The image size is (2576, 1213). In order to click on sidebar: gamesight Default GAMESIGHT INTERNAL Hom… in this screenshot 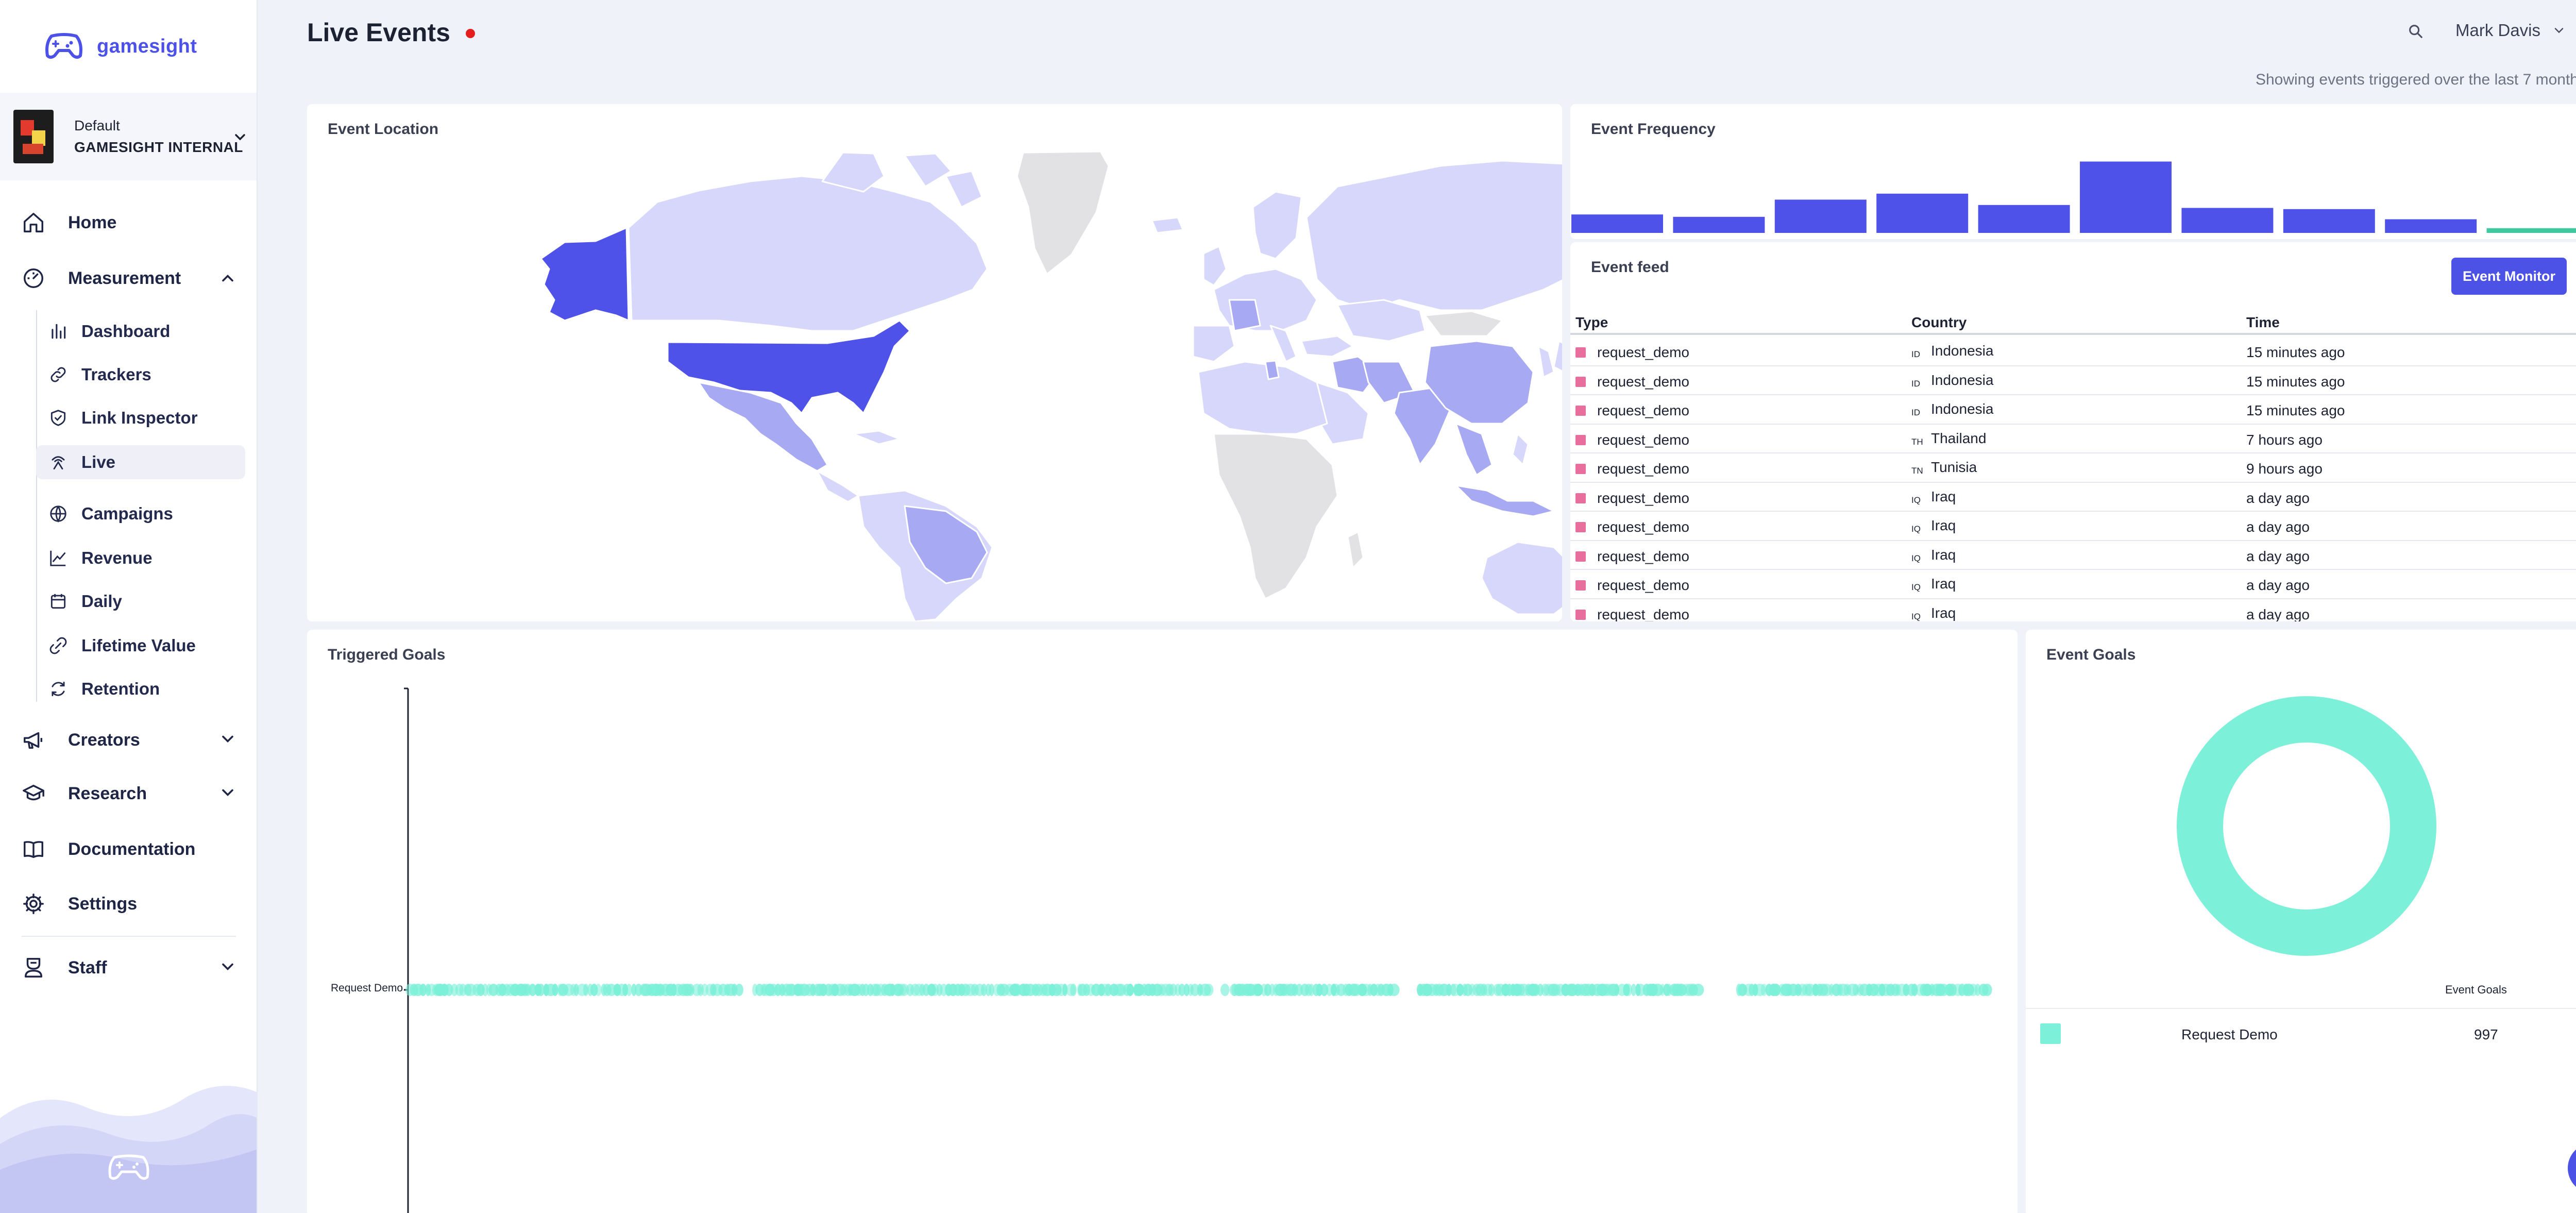, I will do `click(129, 606)`.